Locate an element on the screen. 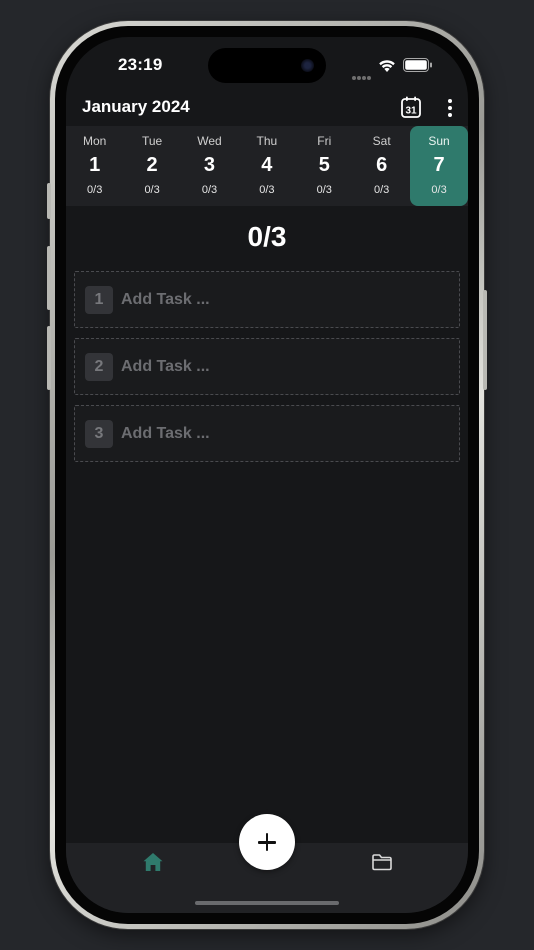 The height and width of the screenshot is (950, 534). day-number: 2 is located at coordinates (152, 165).